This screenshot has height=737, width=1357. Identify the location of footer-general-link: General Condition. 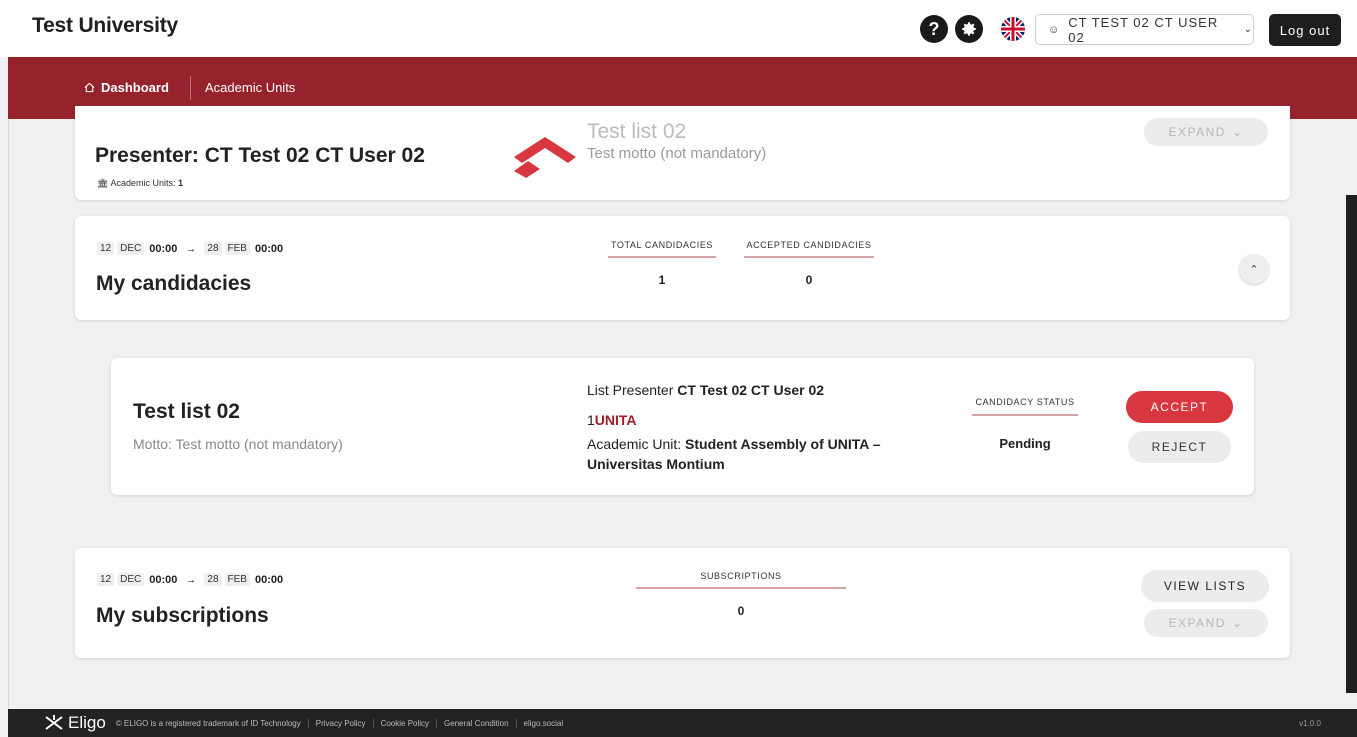
(475, 723).